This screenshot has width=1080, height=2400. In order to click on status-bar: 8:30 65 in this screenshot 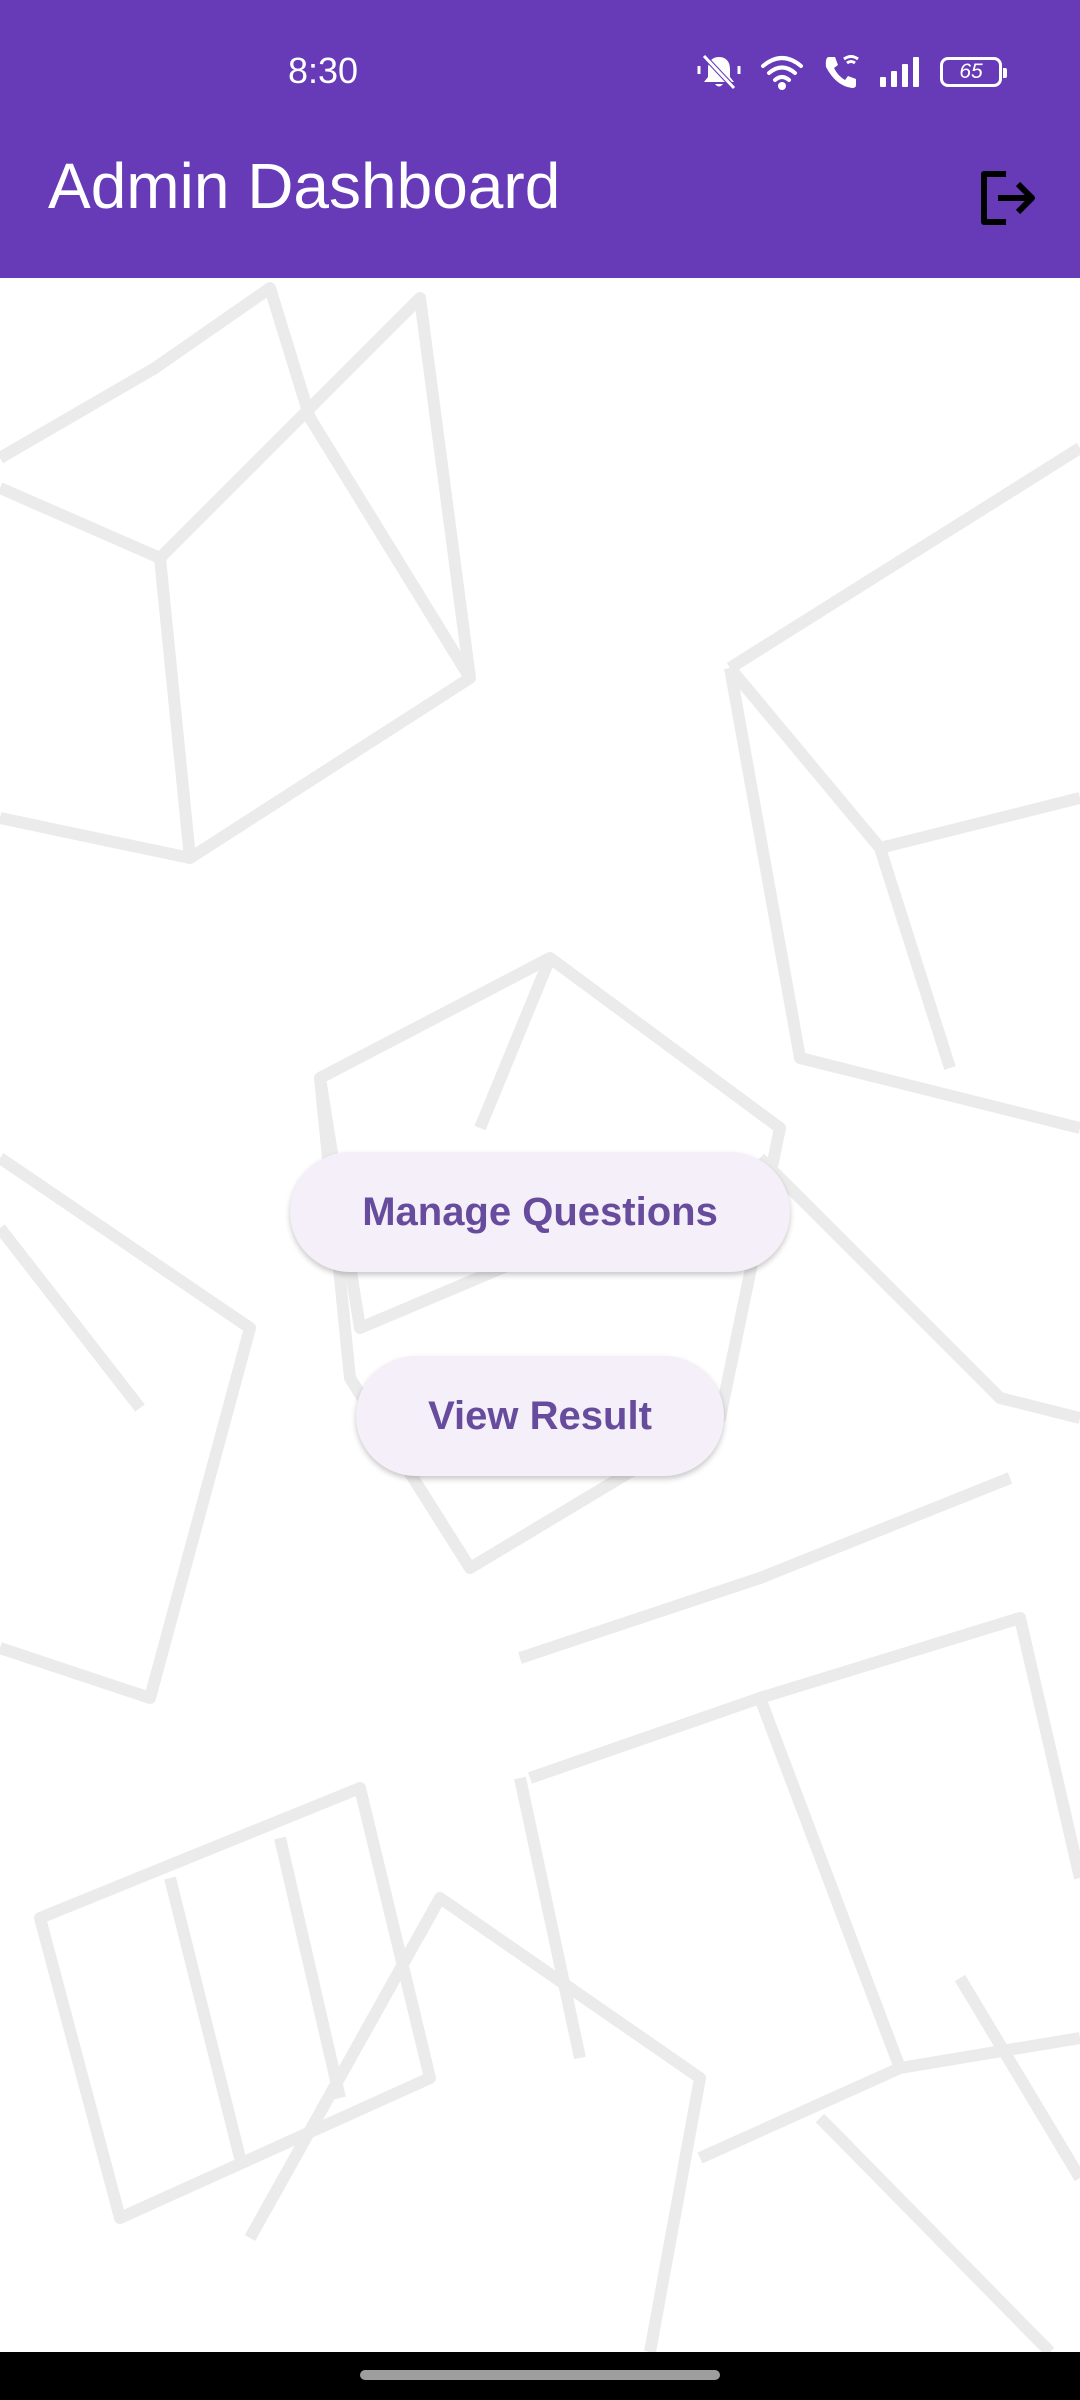, I will do `click(540, 71)`.